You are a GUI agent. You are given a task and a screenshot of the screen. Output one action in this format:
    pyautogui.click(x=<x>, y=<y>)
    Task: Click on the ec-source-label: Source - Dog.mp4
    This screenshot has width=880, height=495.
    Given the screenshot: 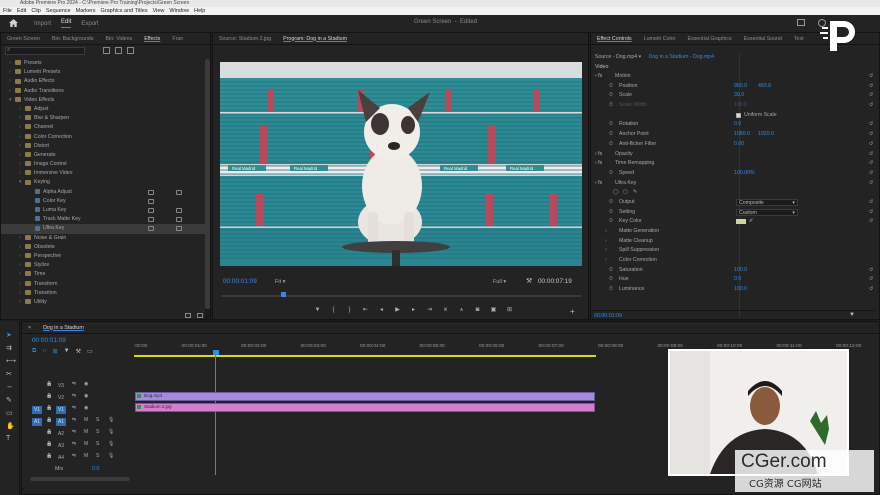 What is the action you would take?
    pyautogui.click(x=616, y=57)
    